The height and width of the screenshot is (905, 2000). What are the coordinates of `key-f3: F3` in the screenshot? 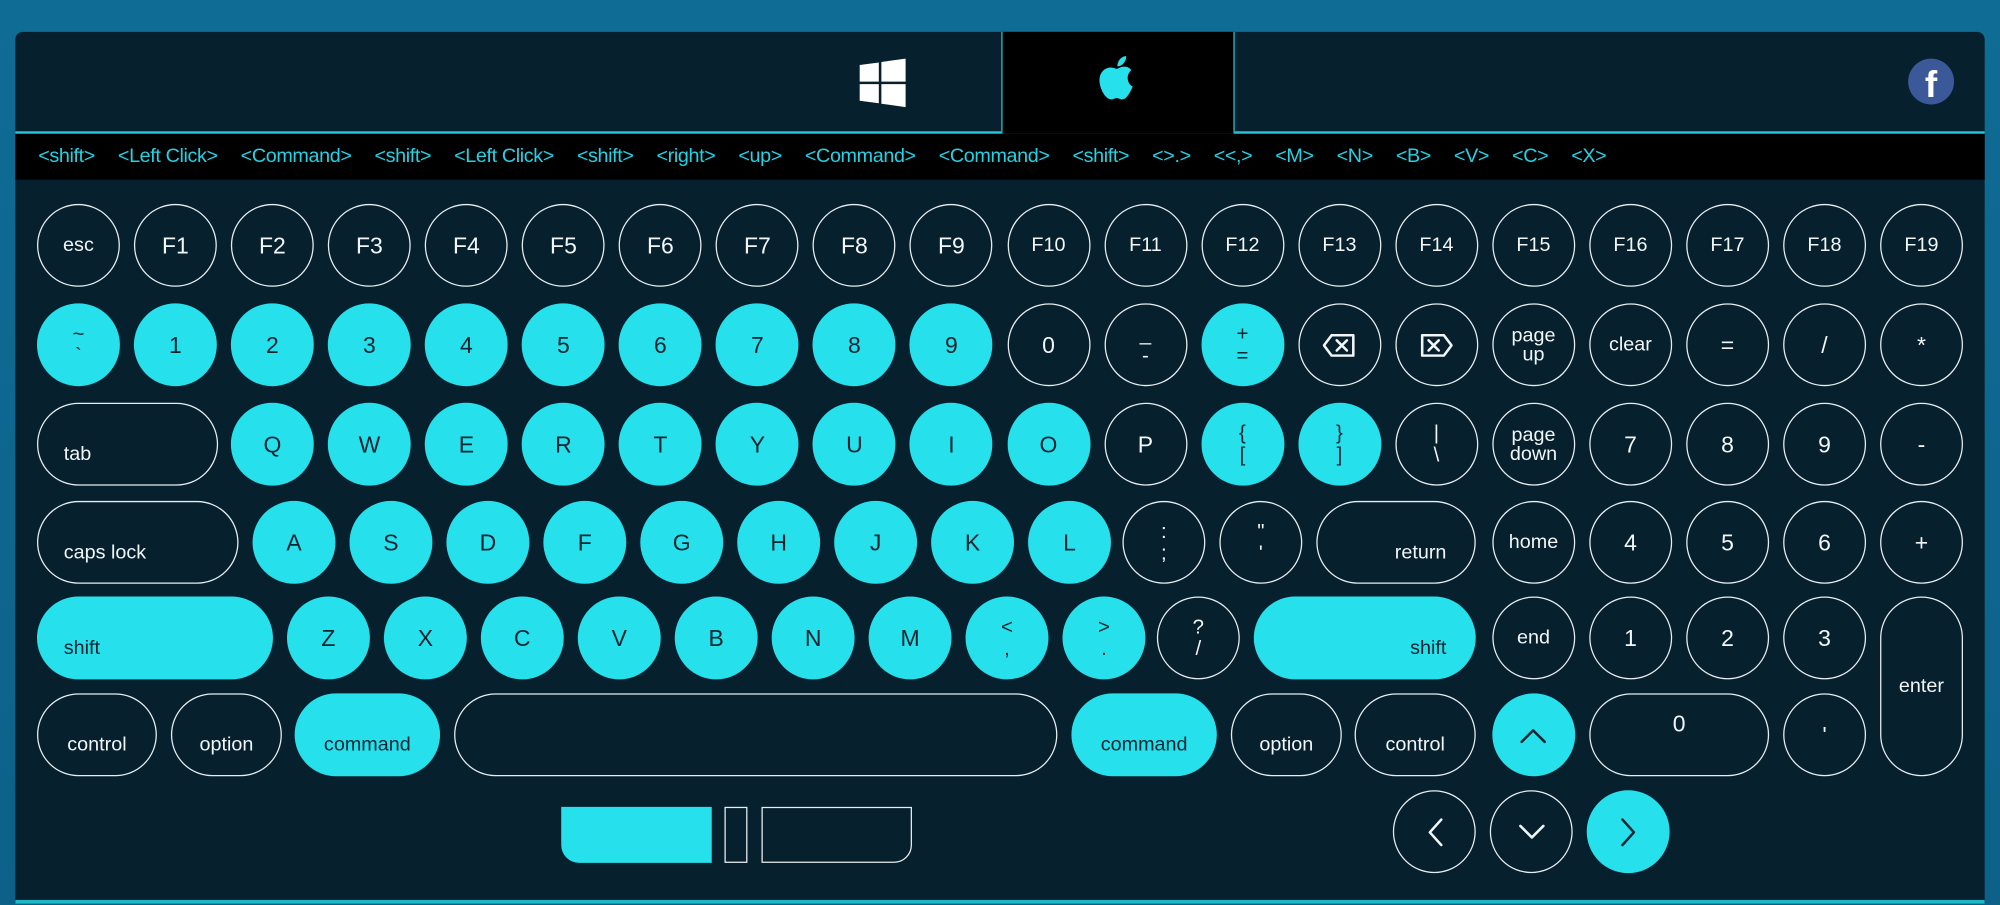 It's located at (369, 245).